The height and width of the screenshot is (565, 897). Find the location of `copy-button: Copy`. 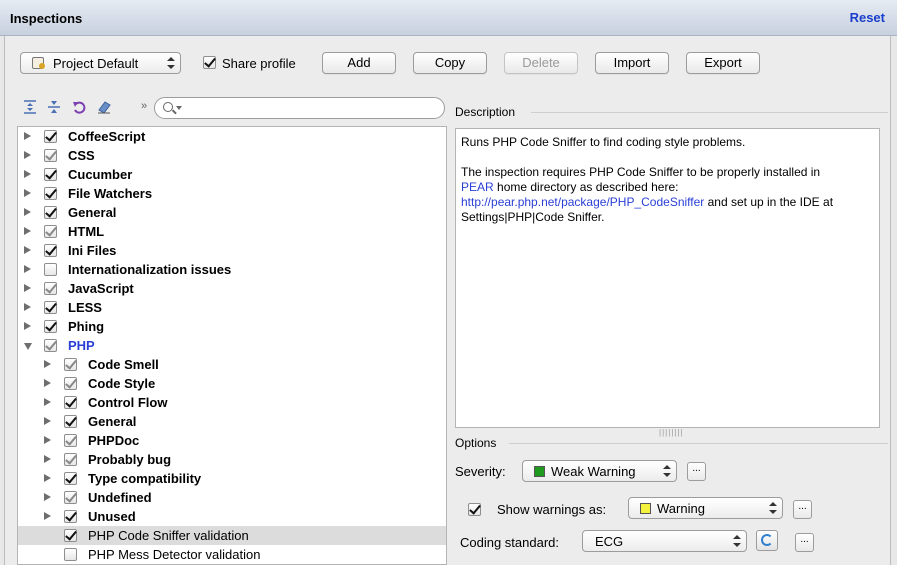

copy-button: Copy is located at coordinates (450, 63).